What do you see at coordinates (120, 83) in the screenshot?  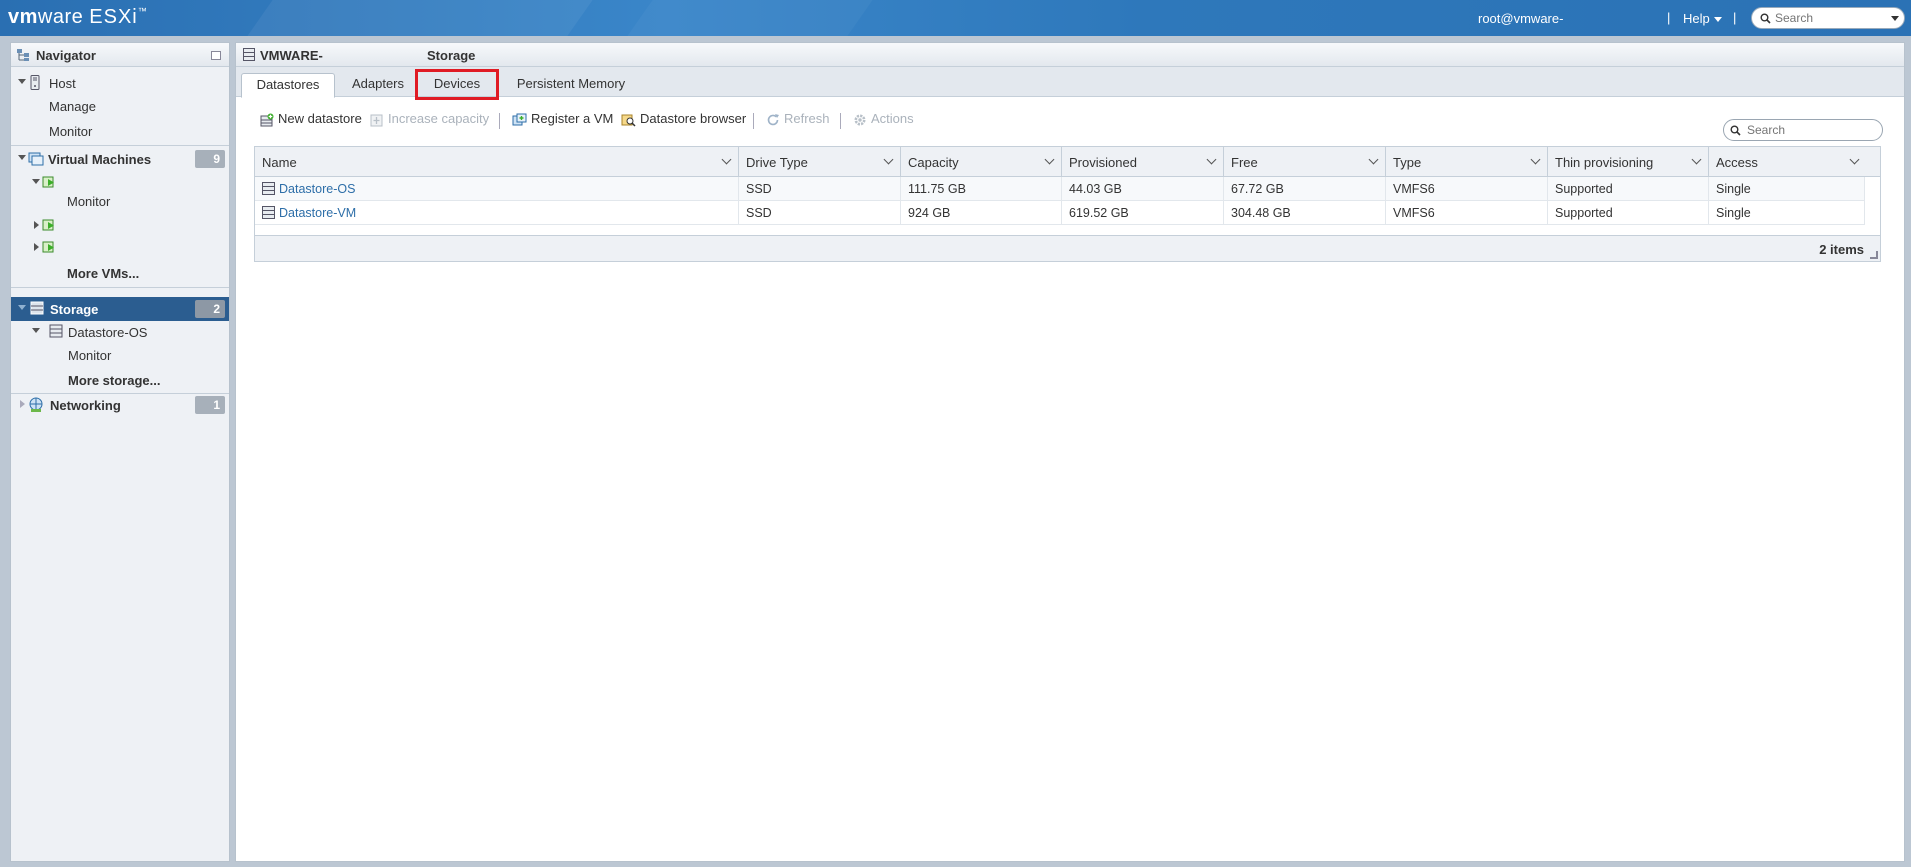 I see `nav-item-host: Host` at bounding box center [120, 83].